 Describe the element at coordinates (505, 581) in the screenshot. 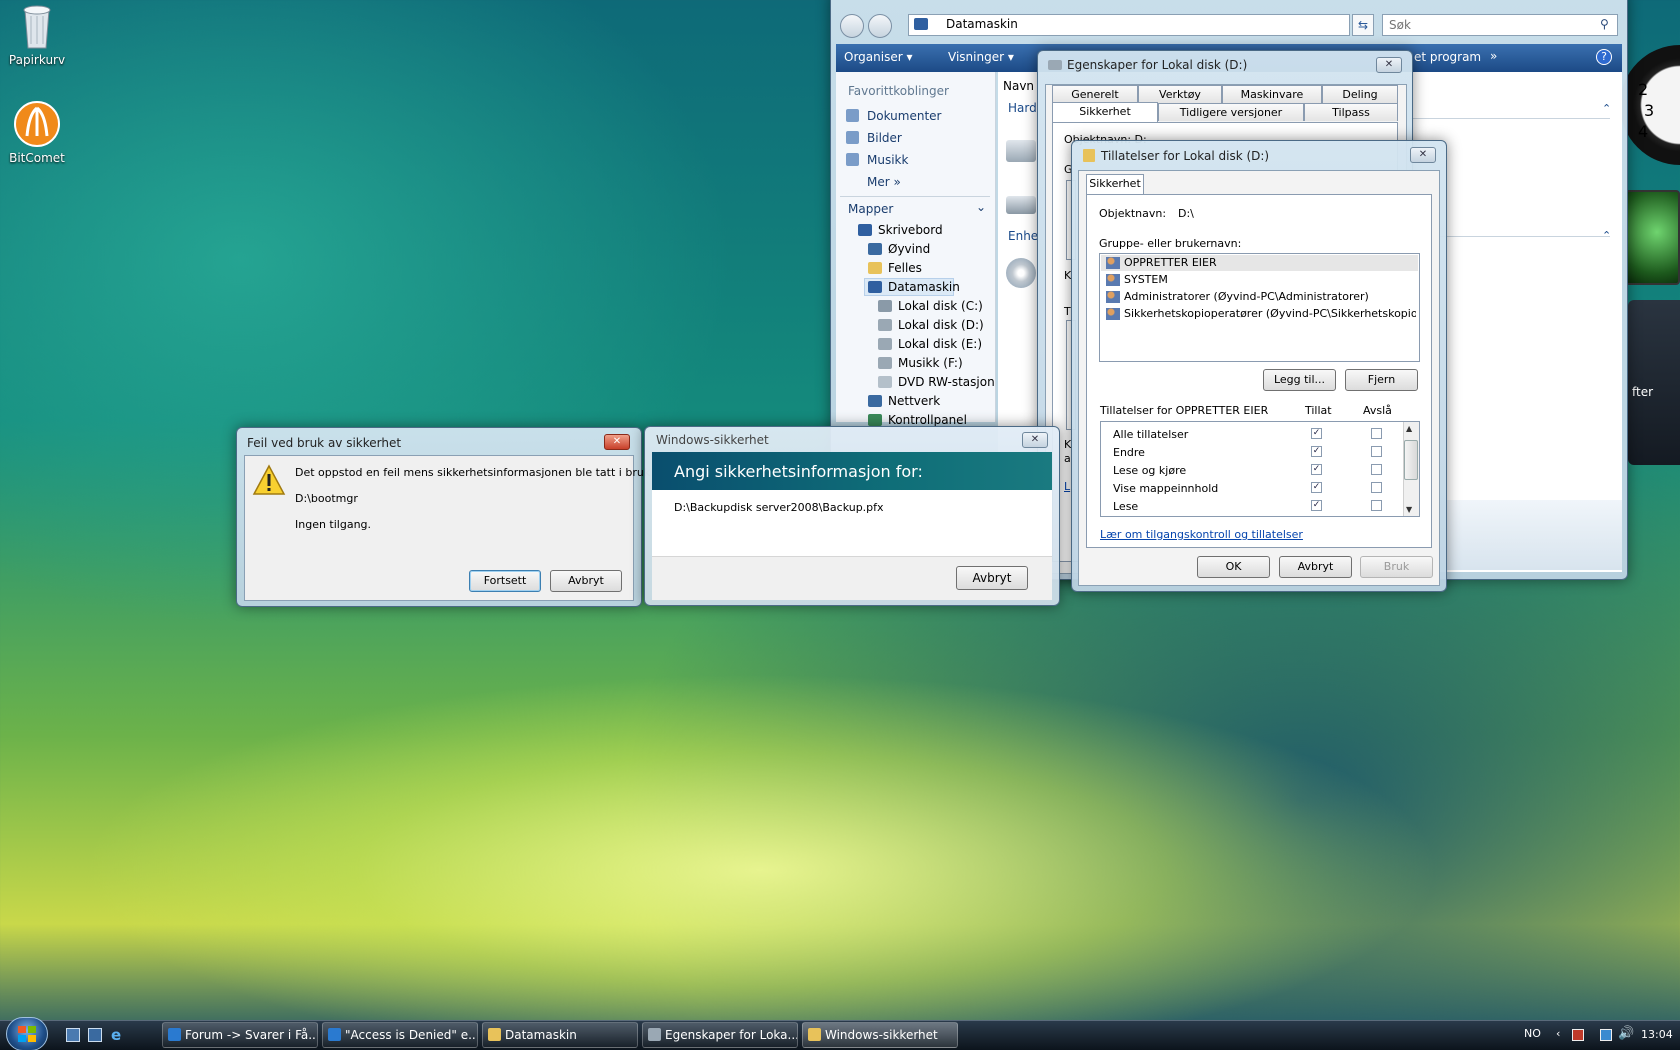

I see `continue-button: Fortsett` at that location.